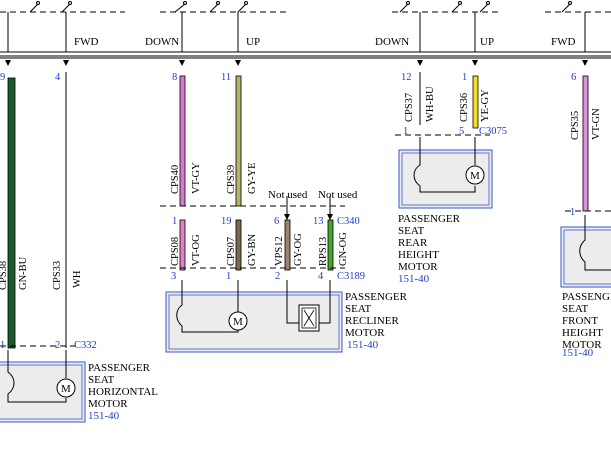 The image size is (611, 473). I want to click on wire-color-gn-bu: GN-BU, so click(23, 273).